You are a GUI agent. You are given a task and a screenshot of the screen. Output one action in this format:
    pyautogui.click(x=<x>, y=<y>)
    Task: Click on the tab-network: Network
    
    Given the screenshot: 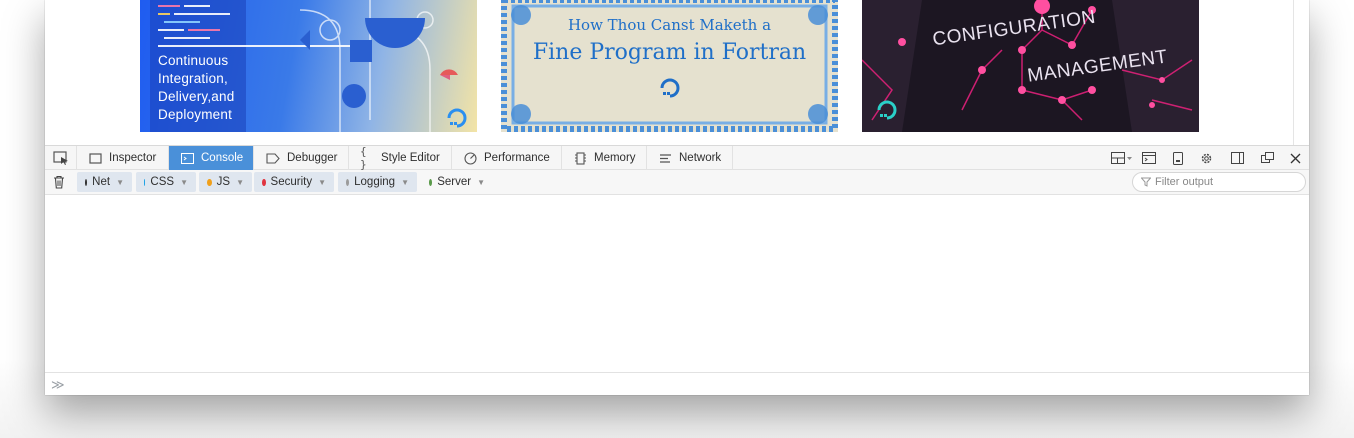 What is the action you would take?
    pyautogui.click(x=690, y=158)
    